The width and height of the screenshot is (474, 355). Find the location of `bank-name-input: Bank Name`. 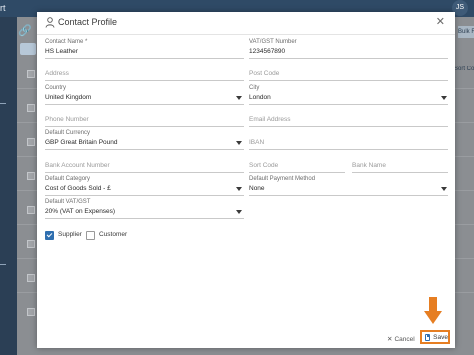

bank-name-input: Bank Name is located at coordinates (369, 165).